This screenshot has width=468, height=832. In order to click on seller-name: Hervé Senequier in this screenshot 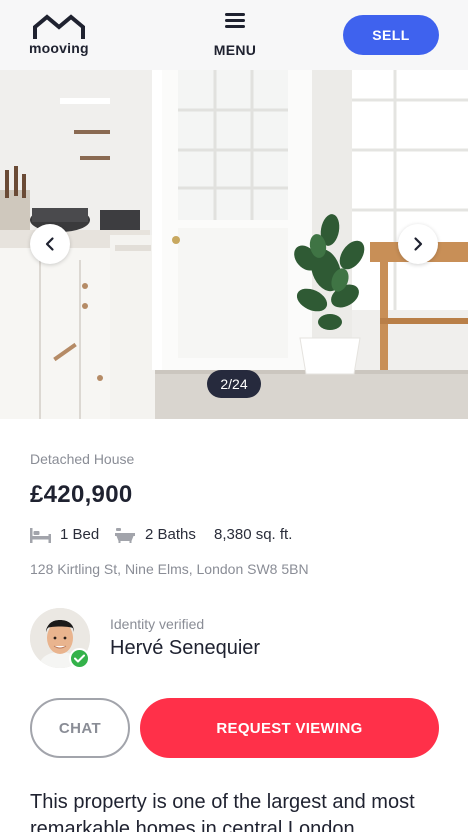, I will do `click(185, 648)`.